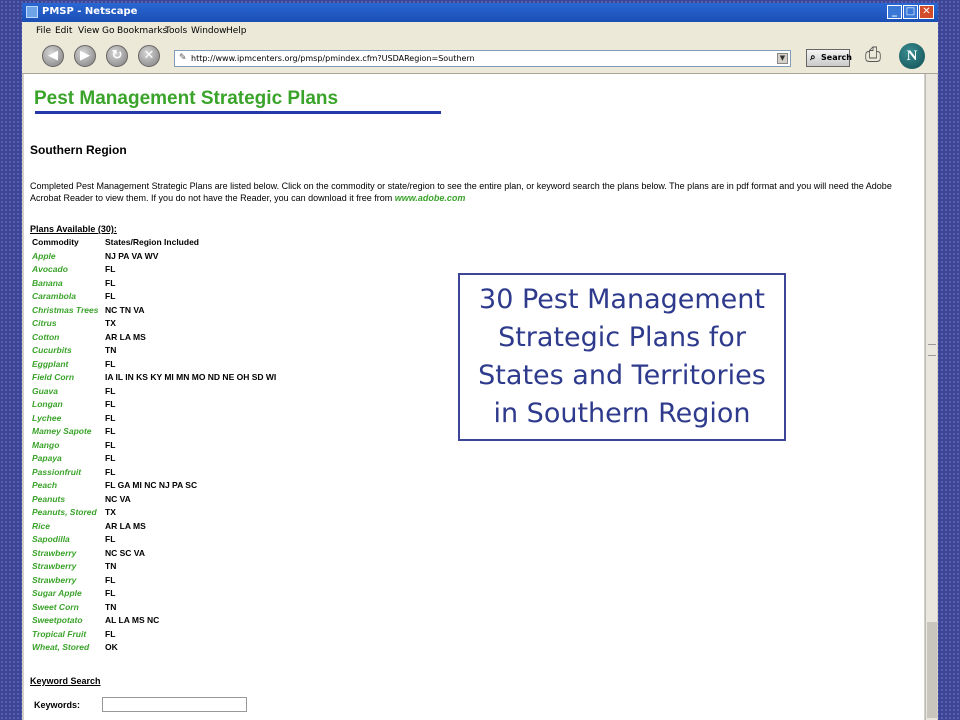 This screenshot has width=960, height=720. Describe the element at coordinates (52, 351) in the screenshot. I see `commodity-link: Cucurbits` at that location.